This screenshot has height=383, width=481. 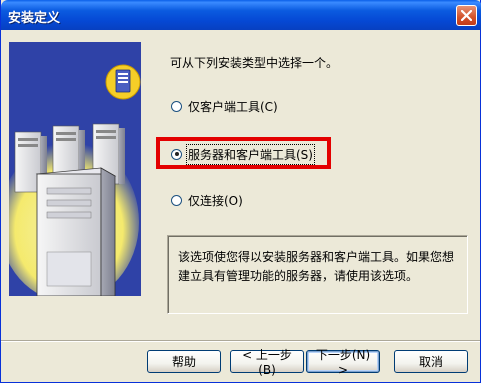 I want to click on cancel-button: 取消, so click(x=431, y=361).